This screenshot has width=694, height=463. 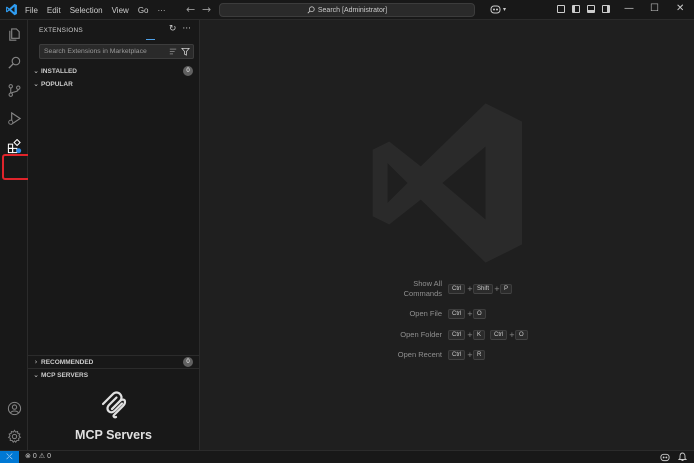 I want to click on command-center-search: Search [Administrator], so click(x=347, y=10).